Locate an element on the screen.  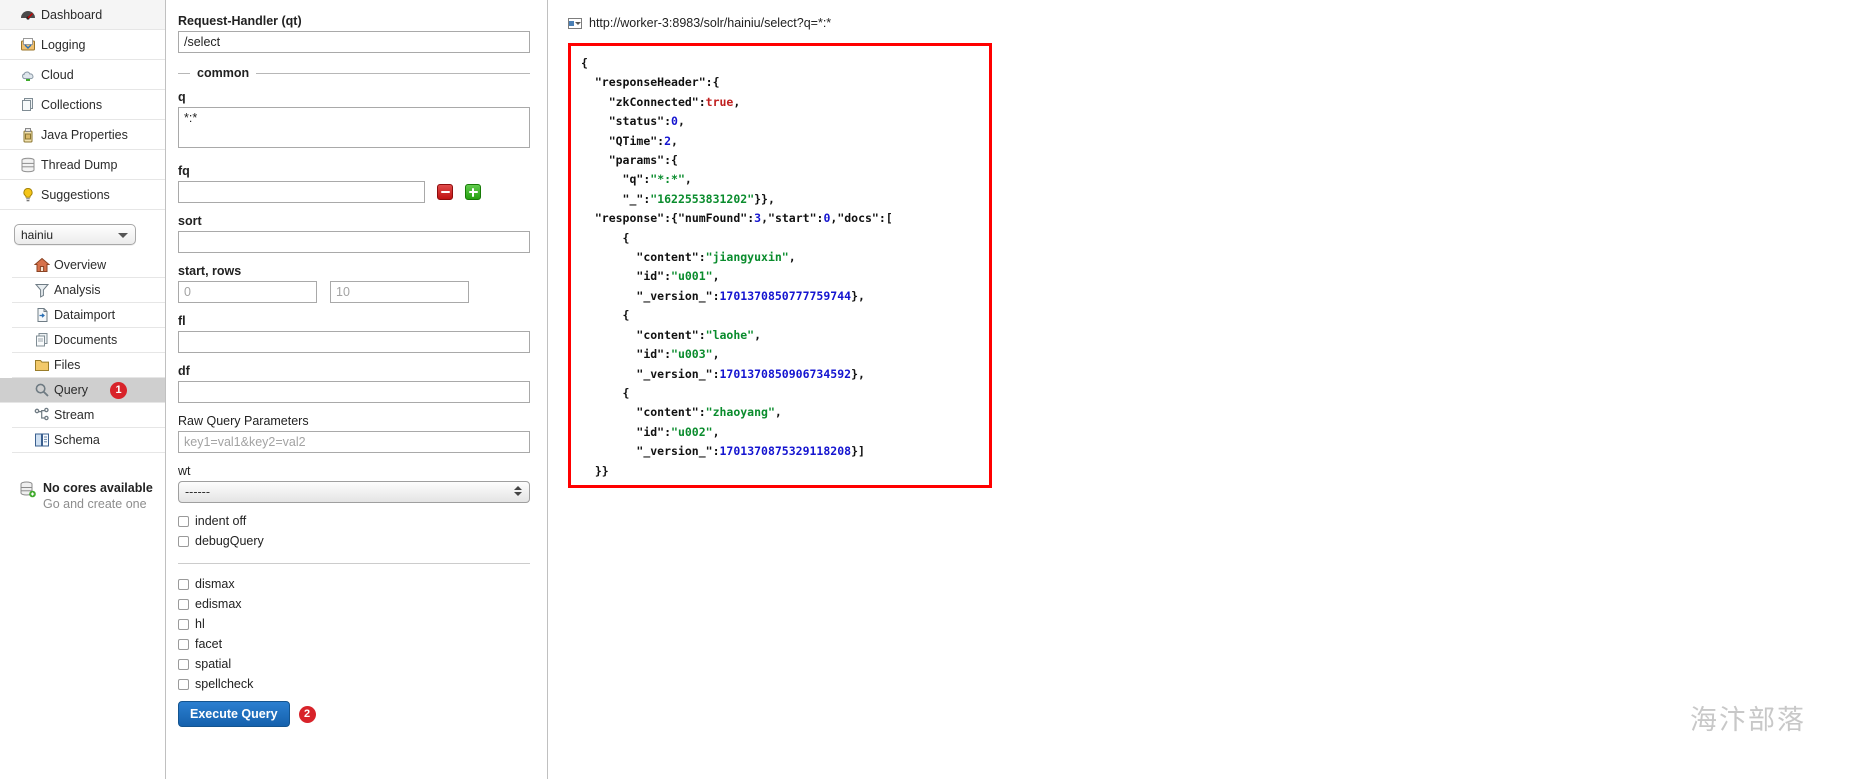
sidebar-item-label: Java Properties is located at coordinates (84, 134).